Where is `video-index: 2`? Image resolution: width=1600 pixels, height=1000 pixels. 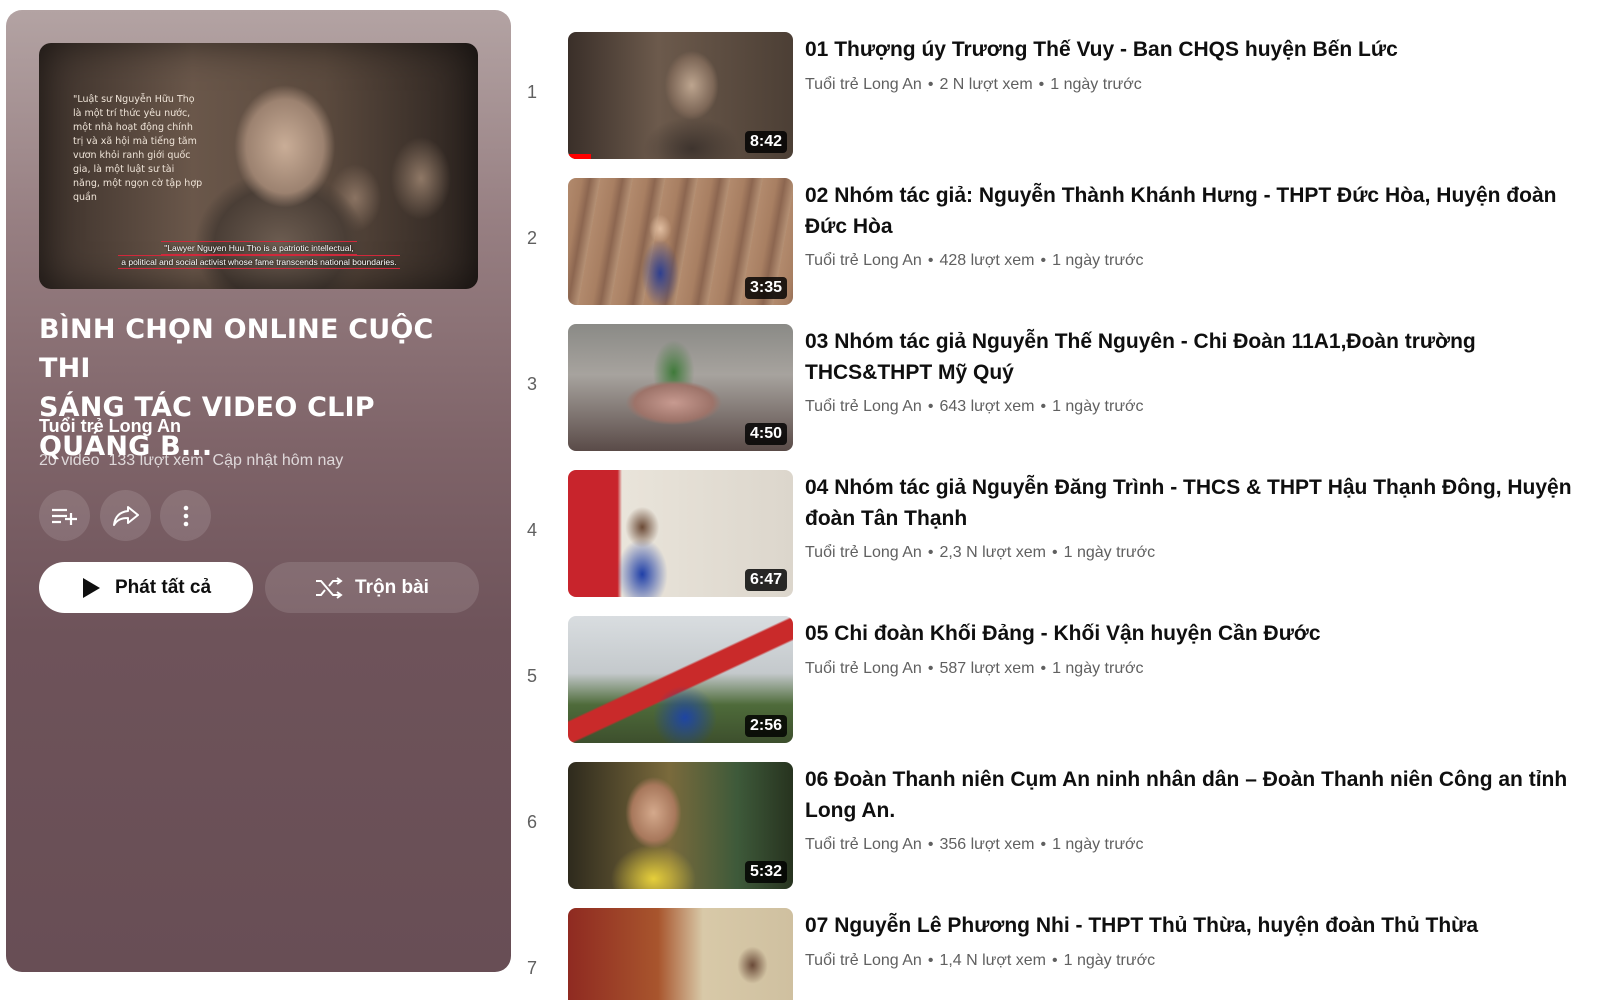
video-index: 2 is located at coordinates (531, 238).